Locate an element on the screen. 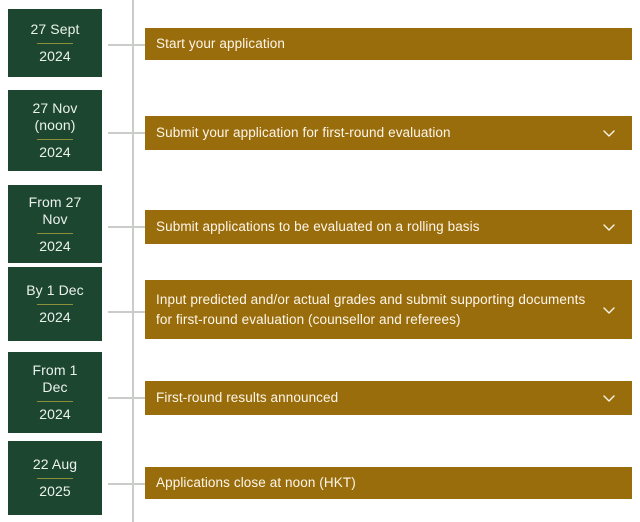  timeline-date-card: From 1 Dec 2024 is located at coordinates (55, 392).